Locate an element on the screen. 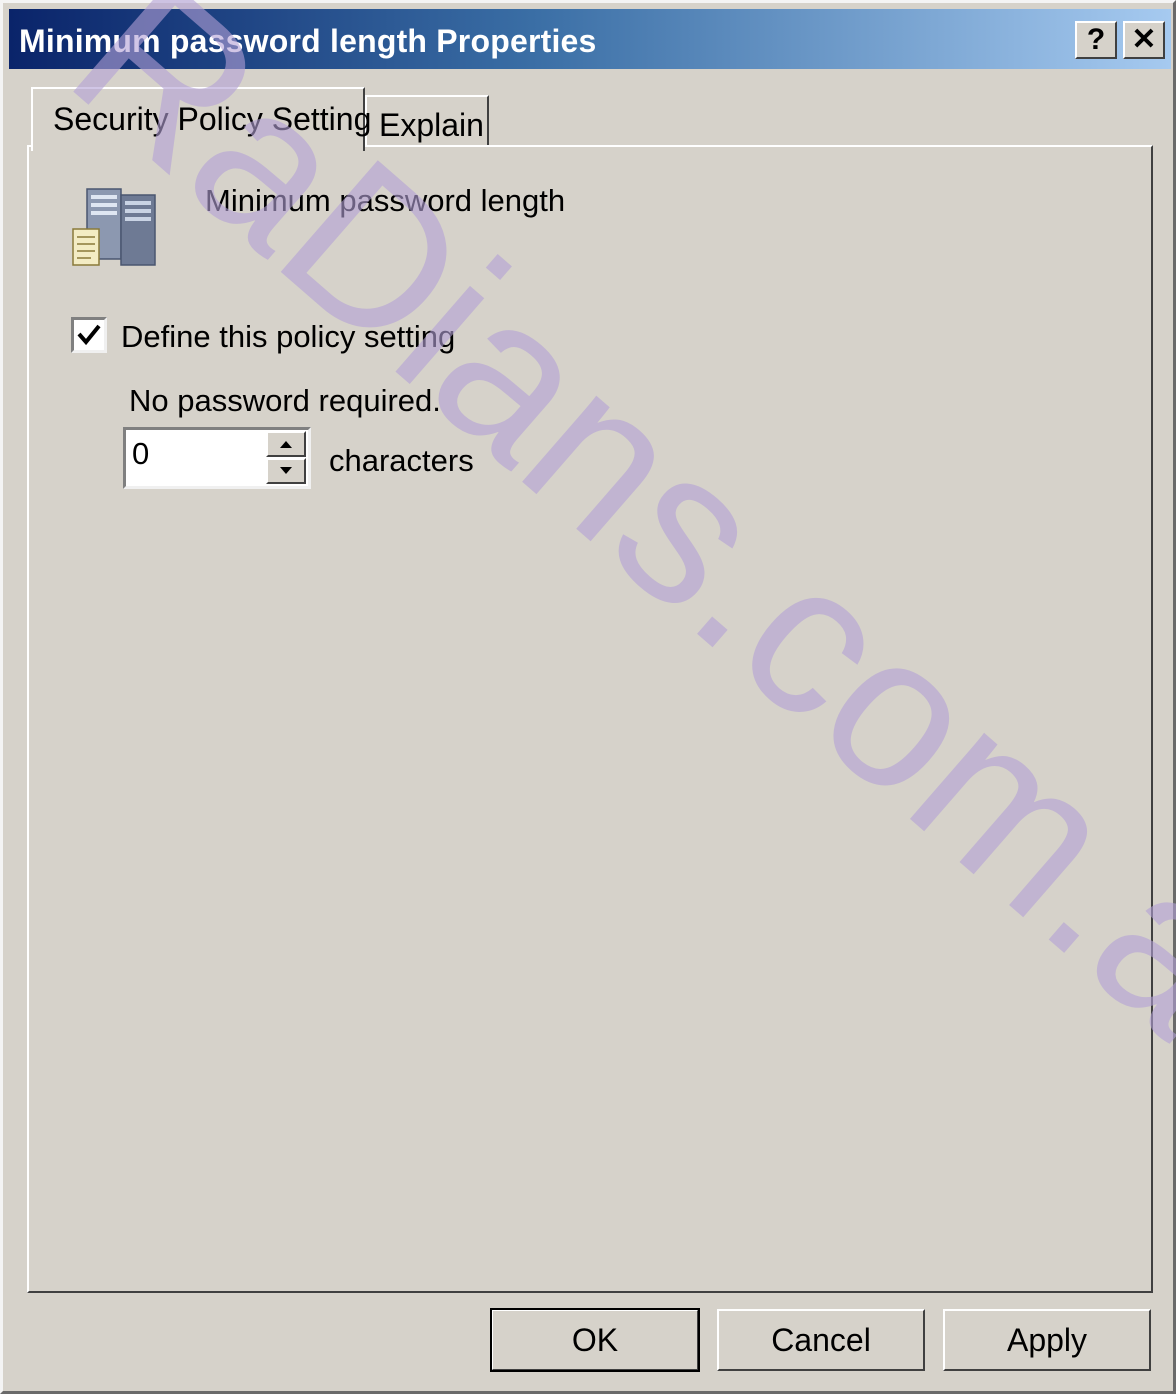  apply-button: Apply is located at coordinates (1047, 1340).